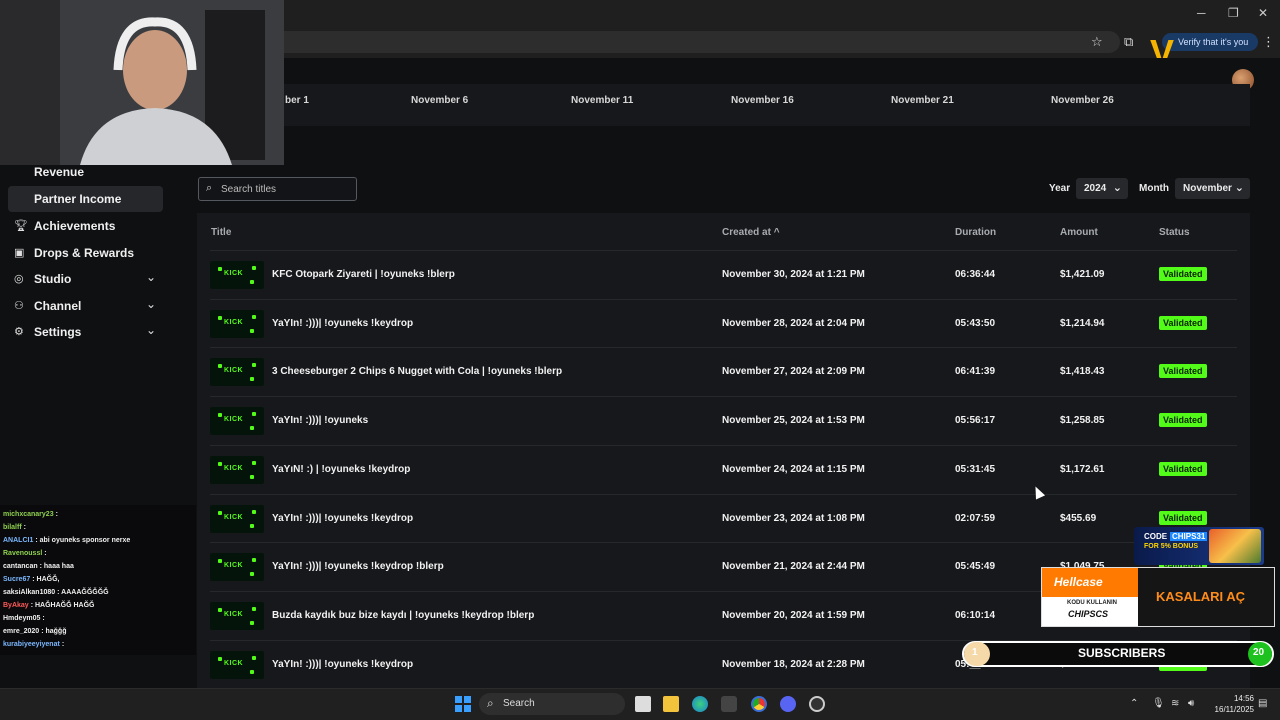 This screenshot has width=1280, height=720. What do you see at coordinates (817, 704) in the screenshot?
I see `app-icon` at bounding box center [817, 704].